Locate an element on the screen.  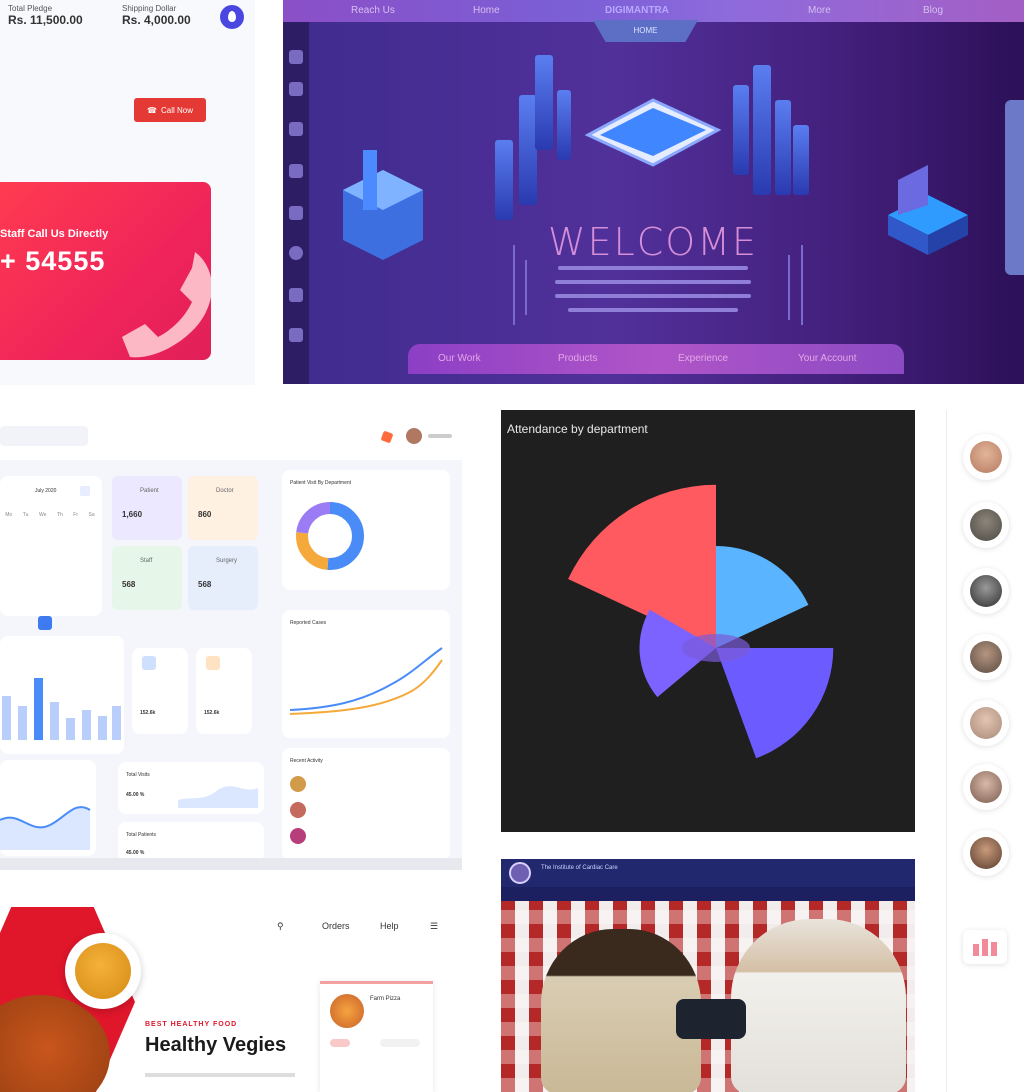
food-headline: Healthy Vegies is located at coordinates (216, 1045).